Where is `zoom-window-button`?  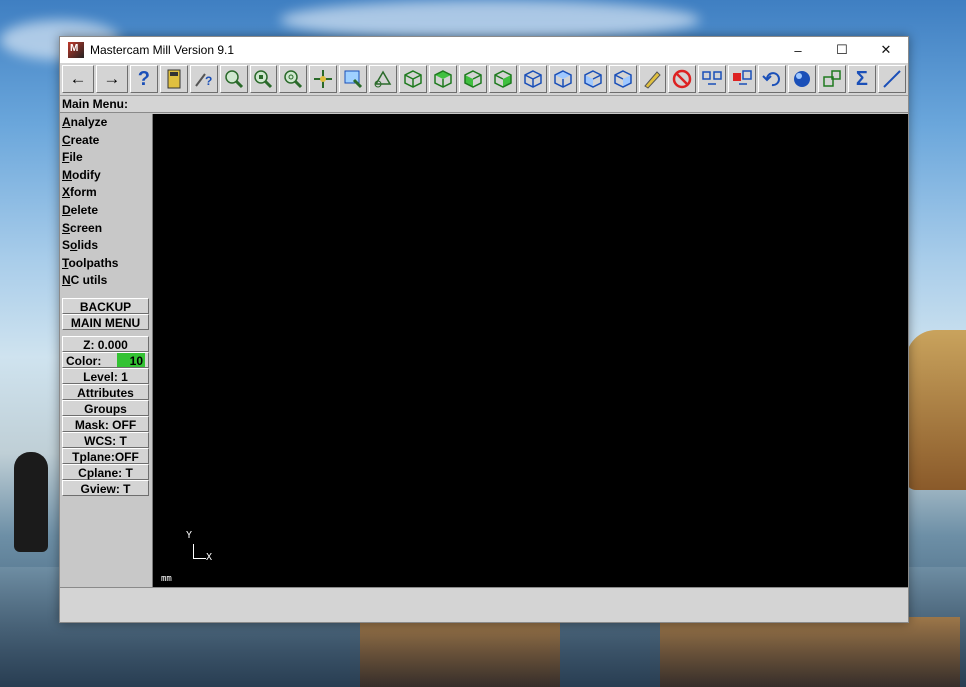
zoom-window-button is located at coordinates (233, 79).